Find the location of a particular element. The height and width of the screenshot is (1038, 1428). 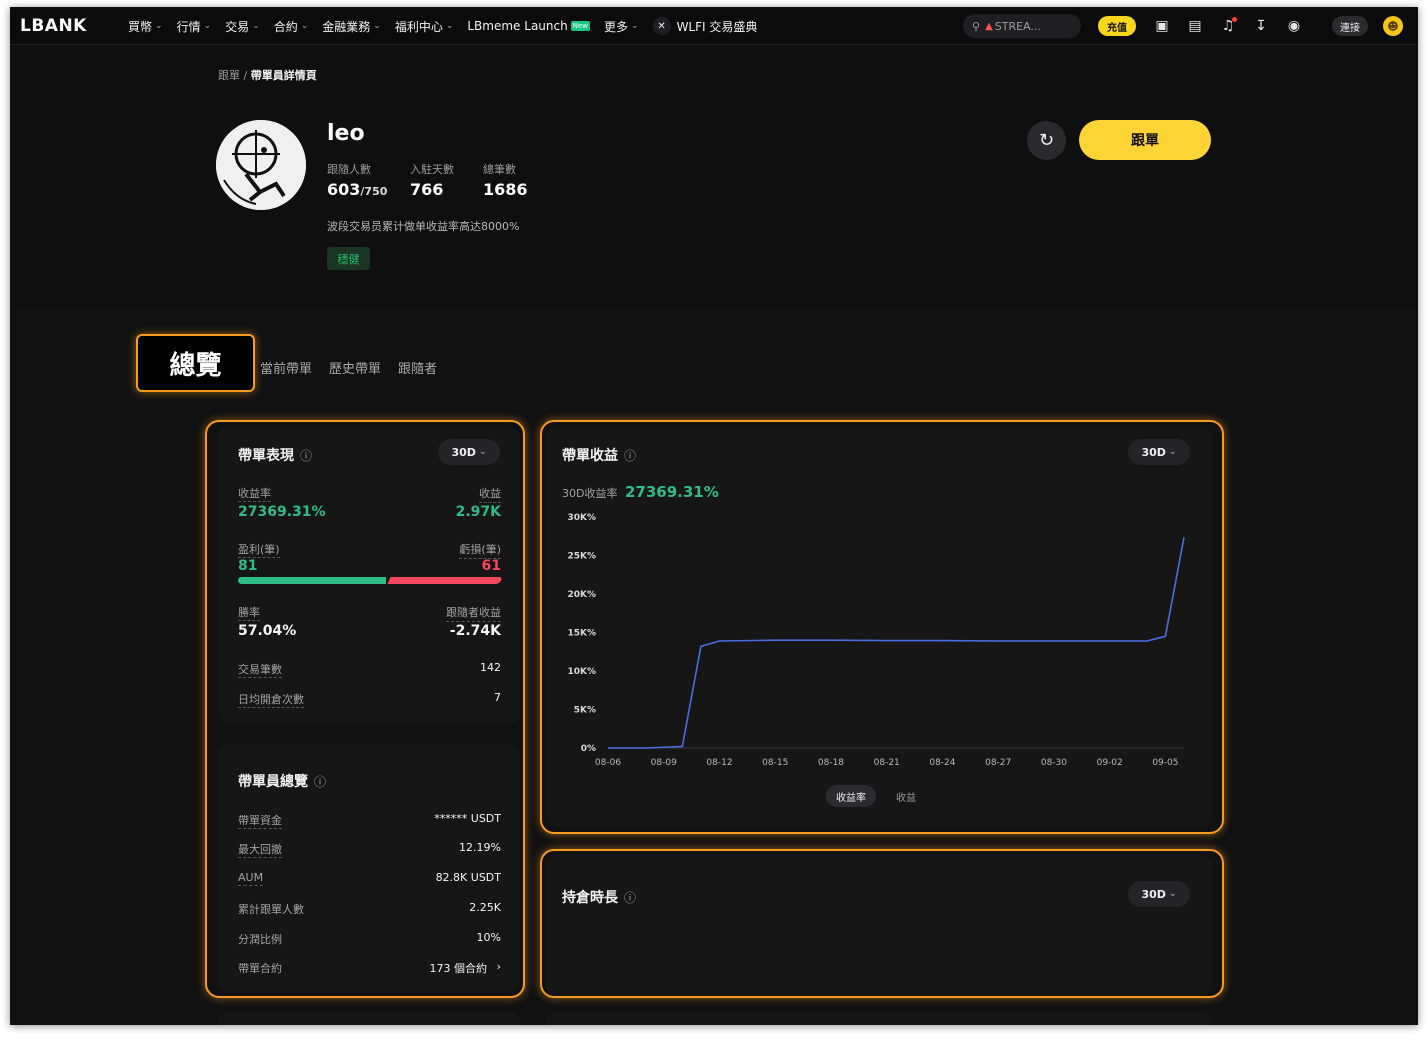

nav-item-label: 更多 is located at coordinates (616, 26).